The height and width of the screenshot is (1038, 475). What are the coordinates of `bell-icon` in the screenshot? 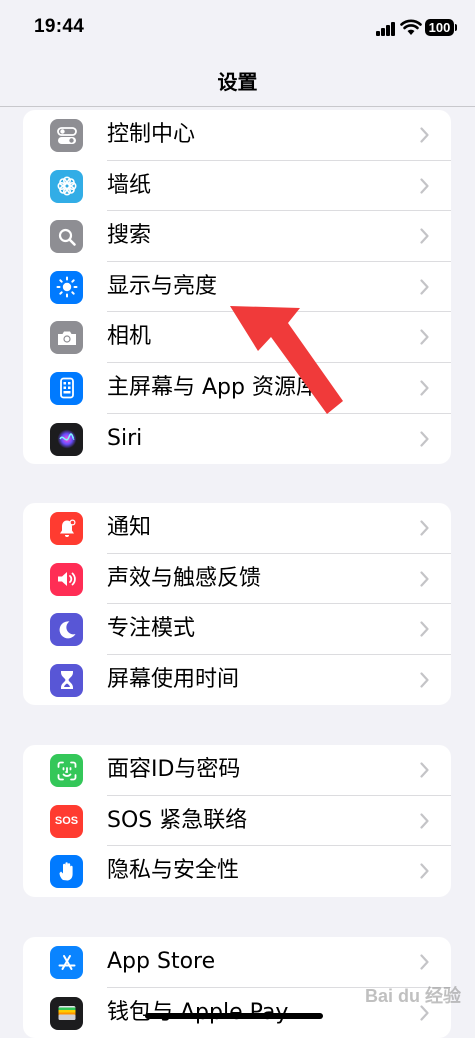 It's located at (66, 528).